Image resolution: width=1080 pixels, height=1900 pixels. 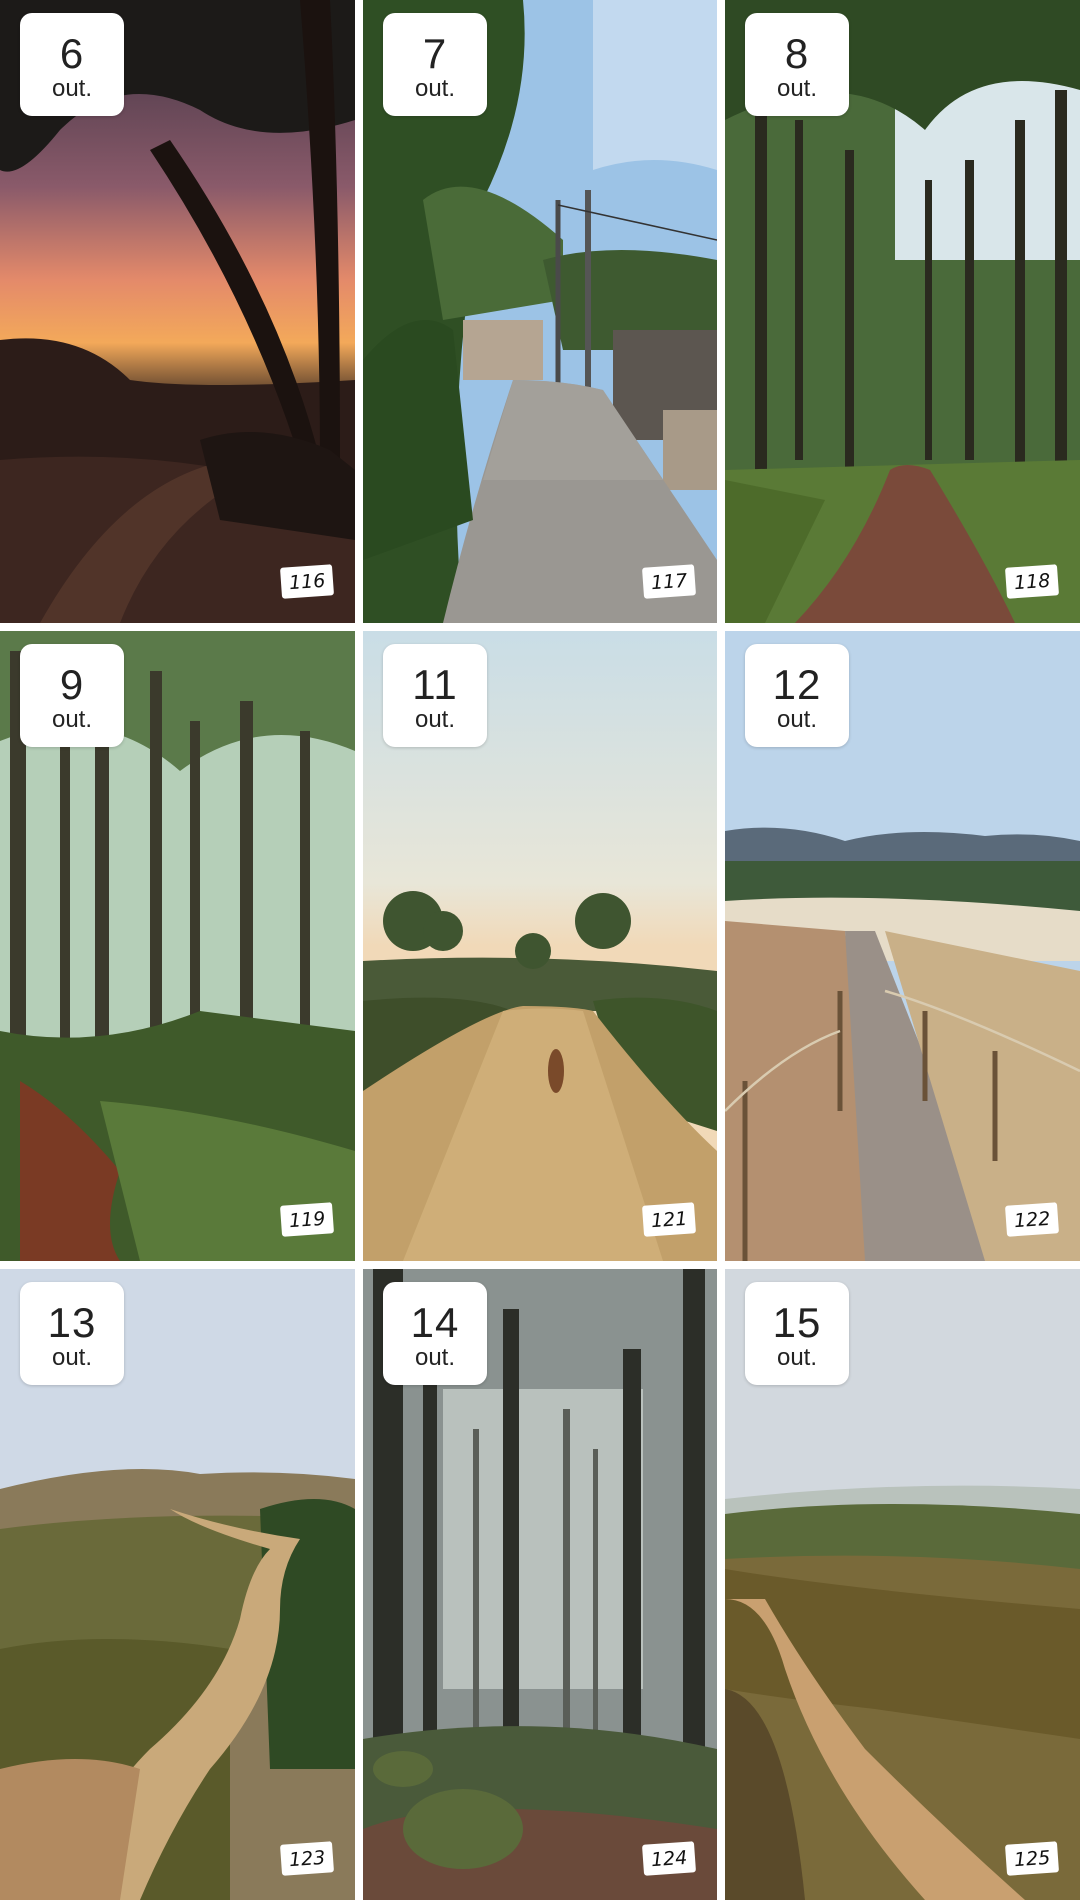 I want to click on photo-tile: 14 out. 124, so click(x=540, y=1584).